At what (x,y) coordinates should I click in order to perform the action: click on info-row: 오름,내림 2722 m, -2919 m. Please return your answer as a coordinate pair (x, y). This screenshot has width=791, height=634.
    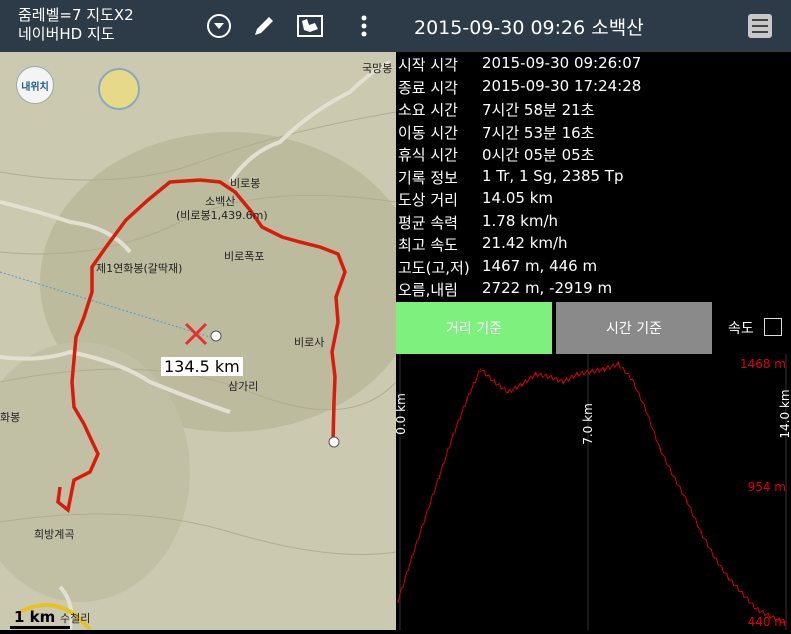
    Looking at the image, I should click on (593, 288).